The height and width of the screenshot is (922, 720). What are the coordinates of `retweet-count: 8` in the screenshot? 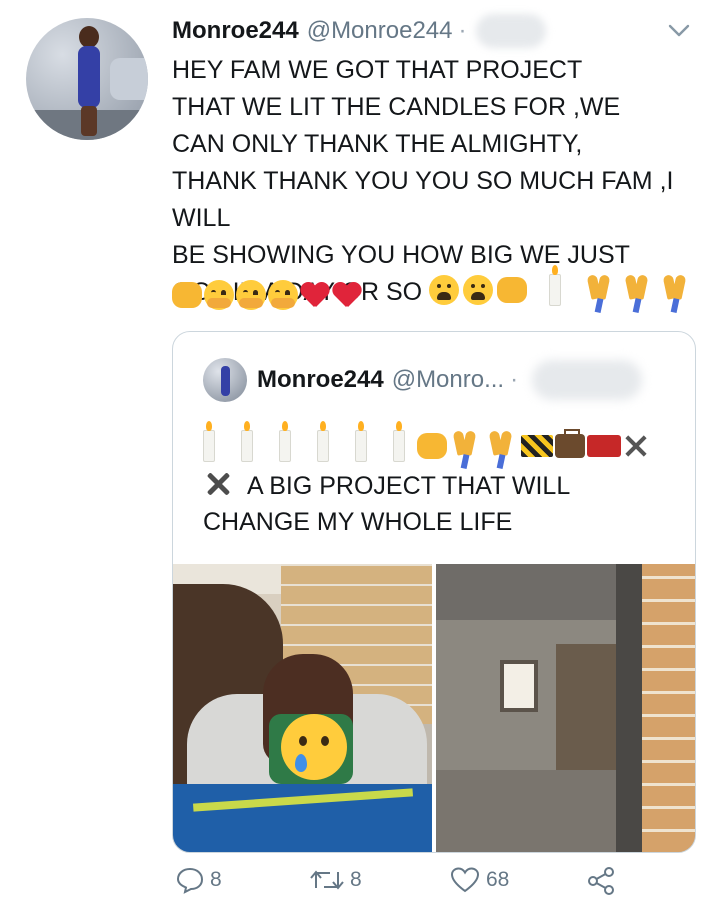 It's located at (356, 879).